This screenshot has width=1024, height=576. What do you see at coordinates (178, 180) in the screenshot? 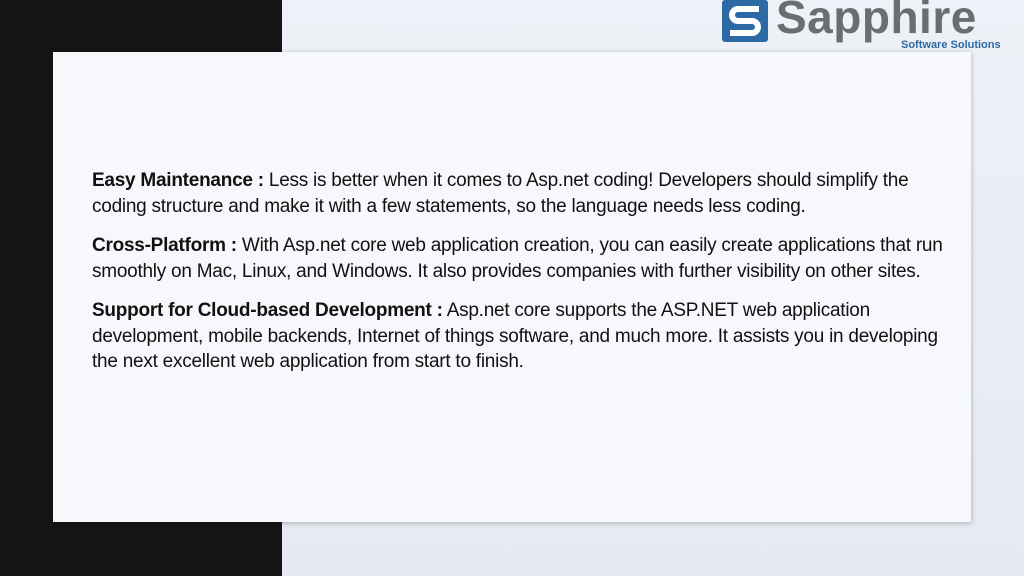
I see `feature-heading: Easy Maintenance :` at bounding box center [178, 180].